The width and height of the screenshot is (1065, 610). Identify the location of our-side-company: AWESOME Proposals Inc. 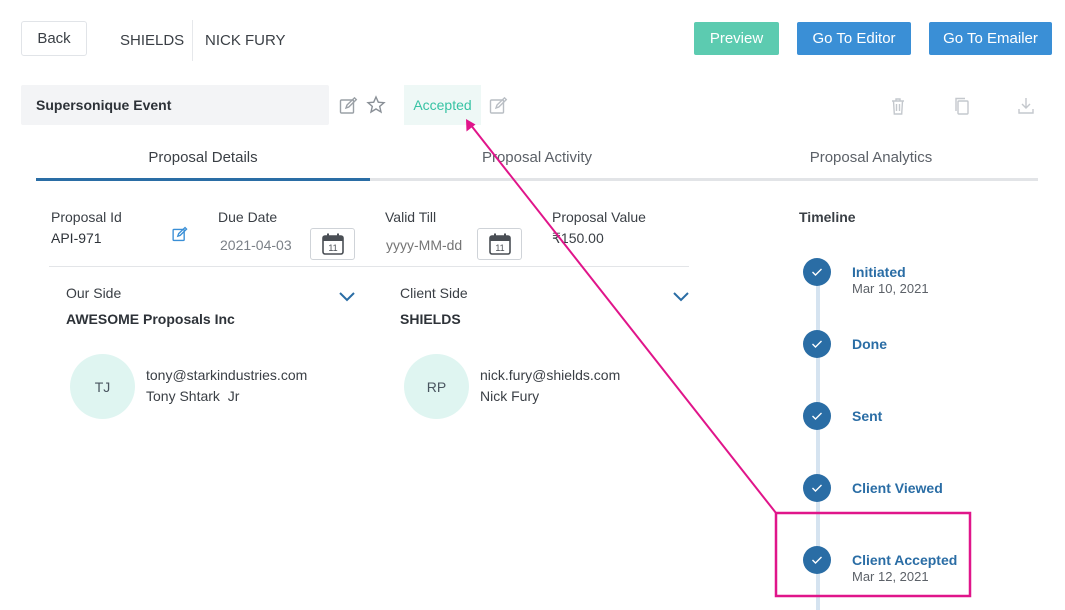
(150, 319).